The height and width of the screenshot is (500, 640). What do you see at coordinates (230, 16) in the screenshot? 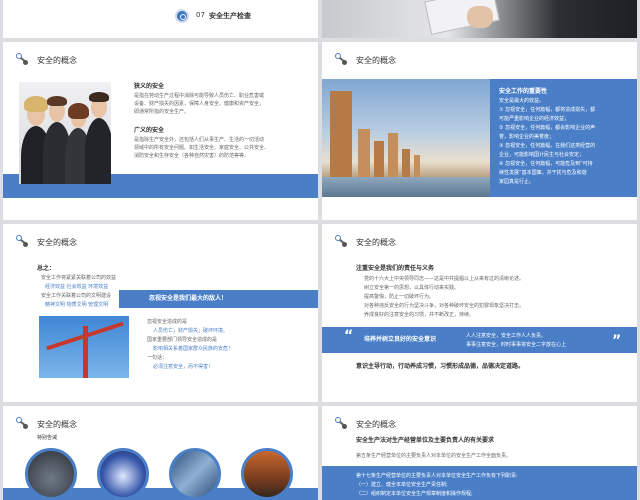
I see `section-title: 安全生产检查` at bounding box center [230, 16].